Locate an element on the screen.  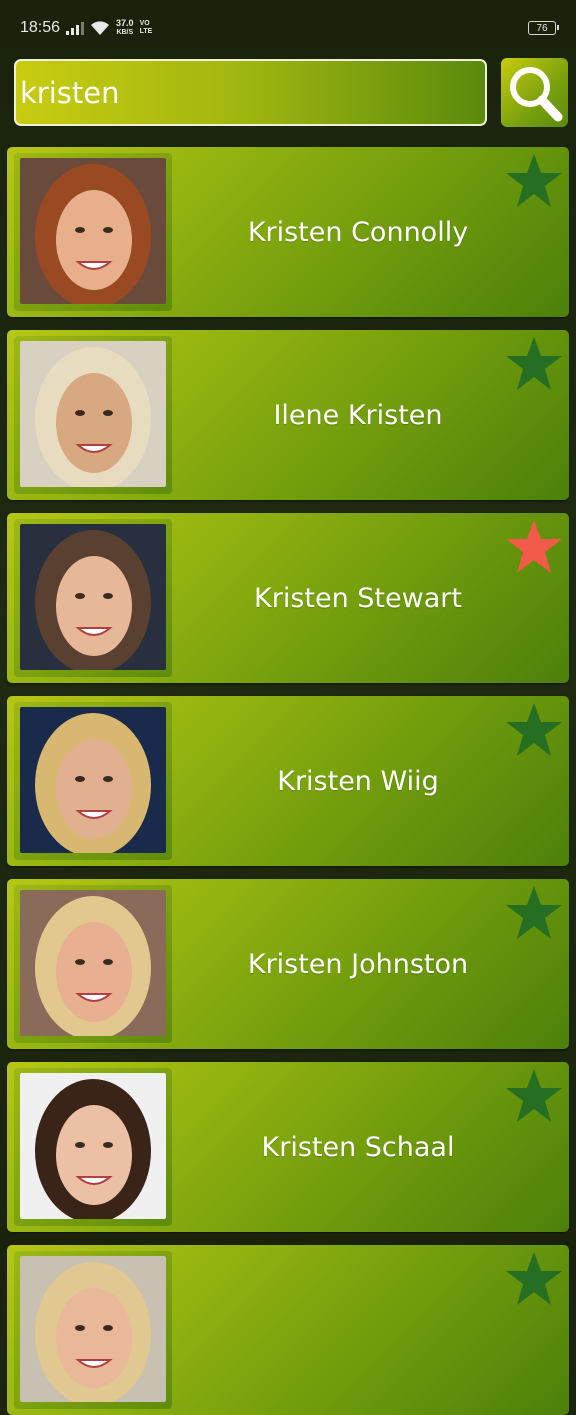
signal-strength-icon is located at coordinates (75, 28).